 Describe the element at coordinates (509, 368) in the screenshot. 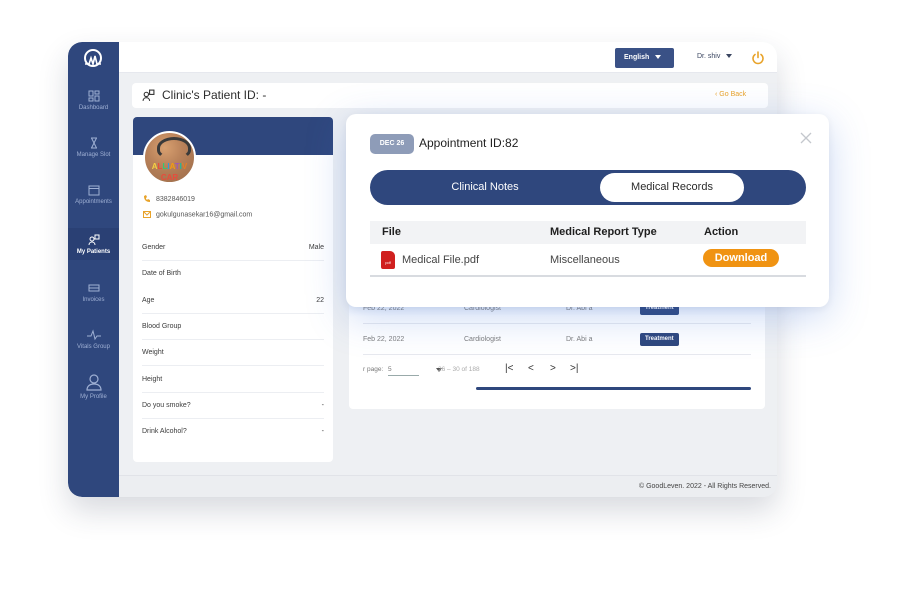

I see `first-page-button: |<` at that location.